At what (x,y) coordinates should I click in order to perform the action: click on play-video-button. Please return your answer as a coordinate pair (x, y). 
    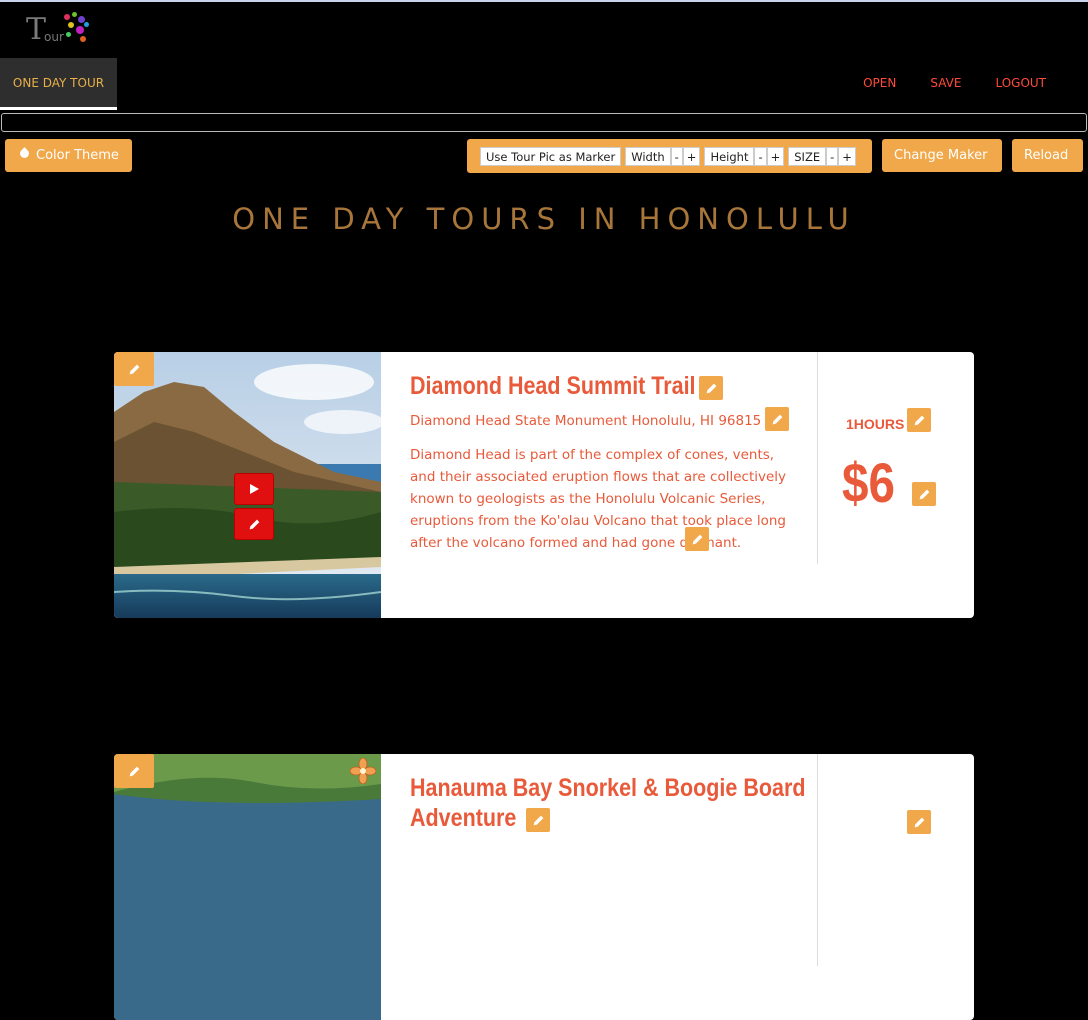
    Looking at the image, I should click on (254, 489).